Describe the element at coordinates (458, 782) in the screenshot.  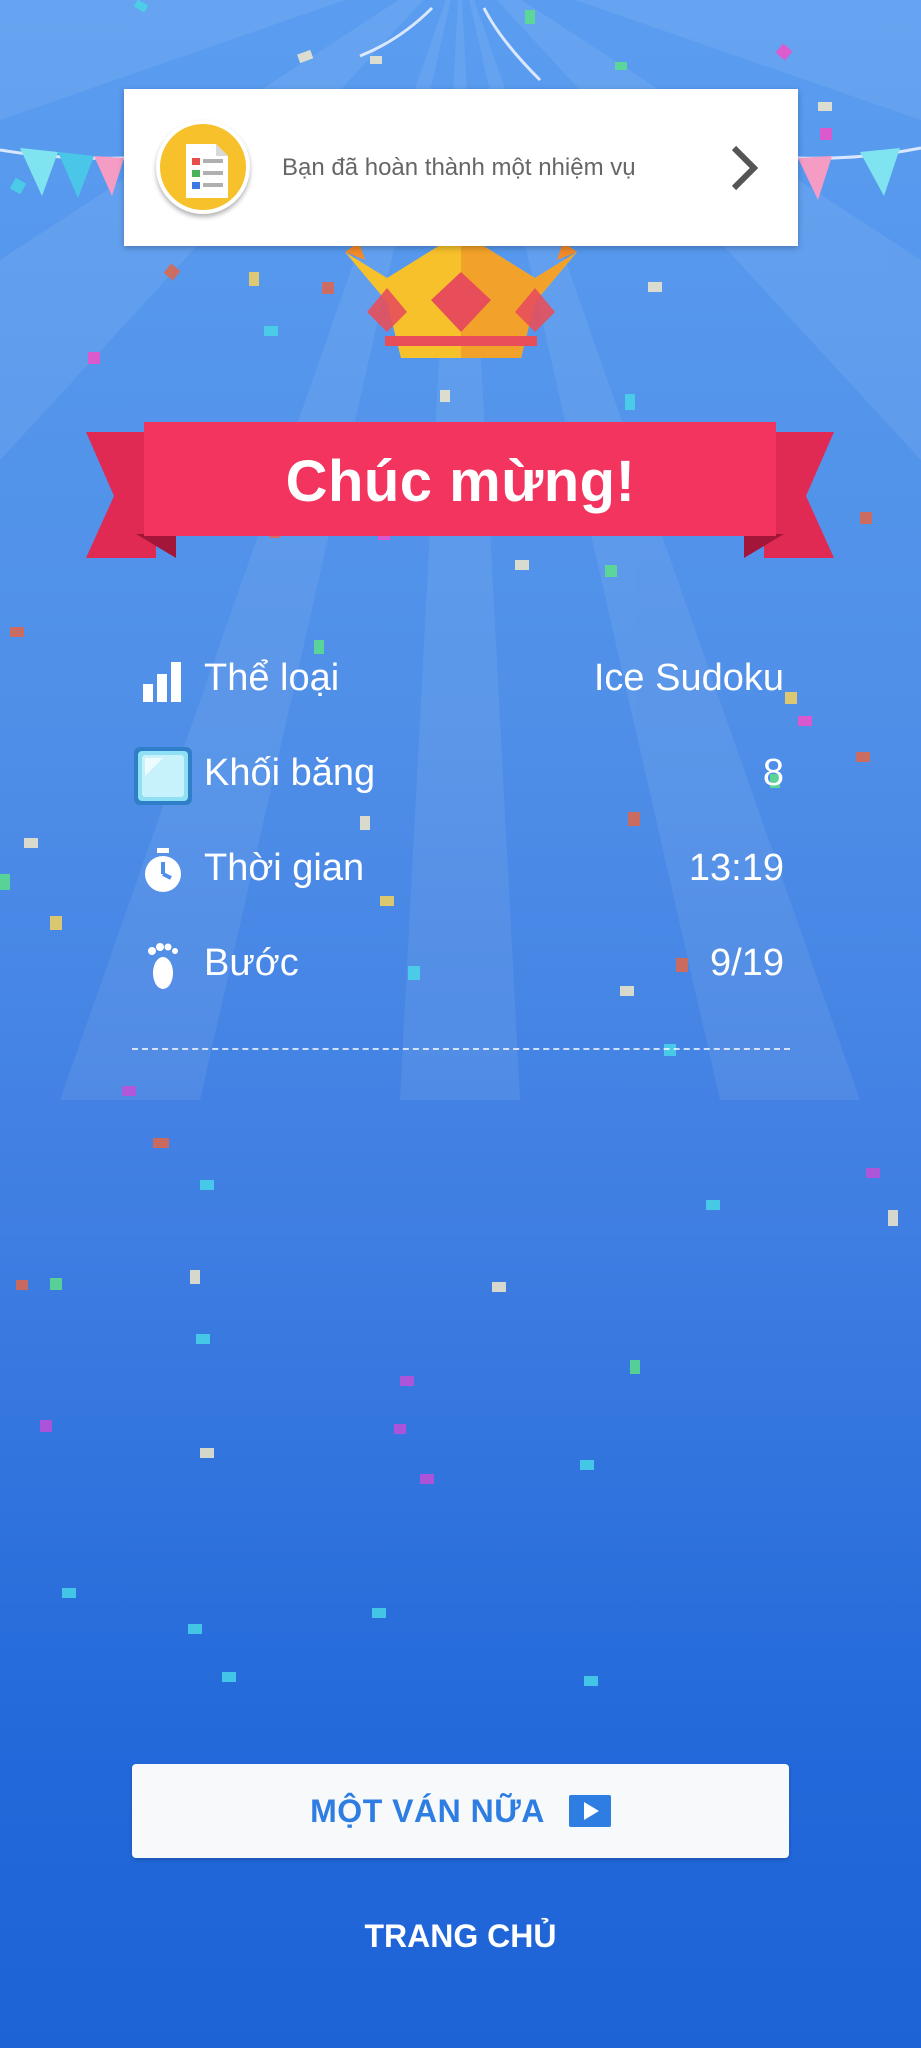
I see `stat-row-ice-blocks: Khối băng 8` at that location.